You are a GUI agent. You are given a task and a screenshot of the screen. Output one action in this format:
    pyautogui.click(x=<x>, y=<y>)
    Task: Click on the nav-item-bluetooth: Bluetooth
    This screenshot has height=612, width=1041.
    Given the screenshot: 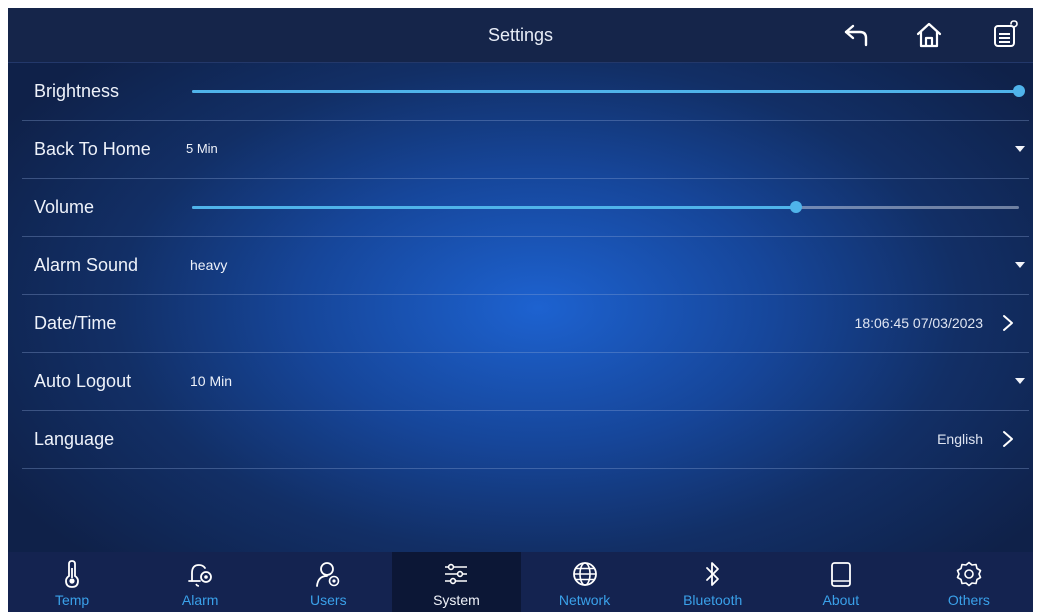 What is the action you would take?
    pyautogui.click(x=713, y=582)
    